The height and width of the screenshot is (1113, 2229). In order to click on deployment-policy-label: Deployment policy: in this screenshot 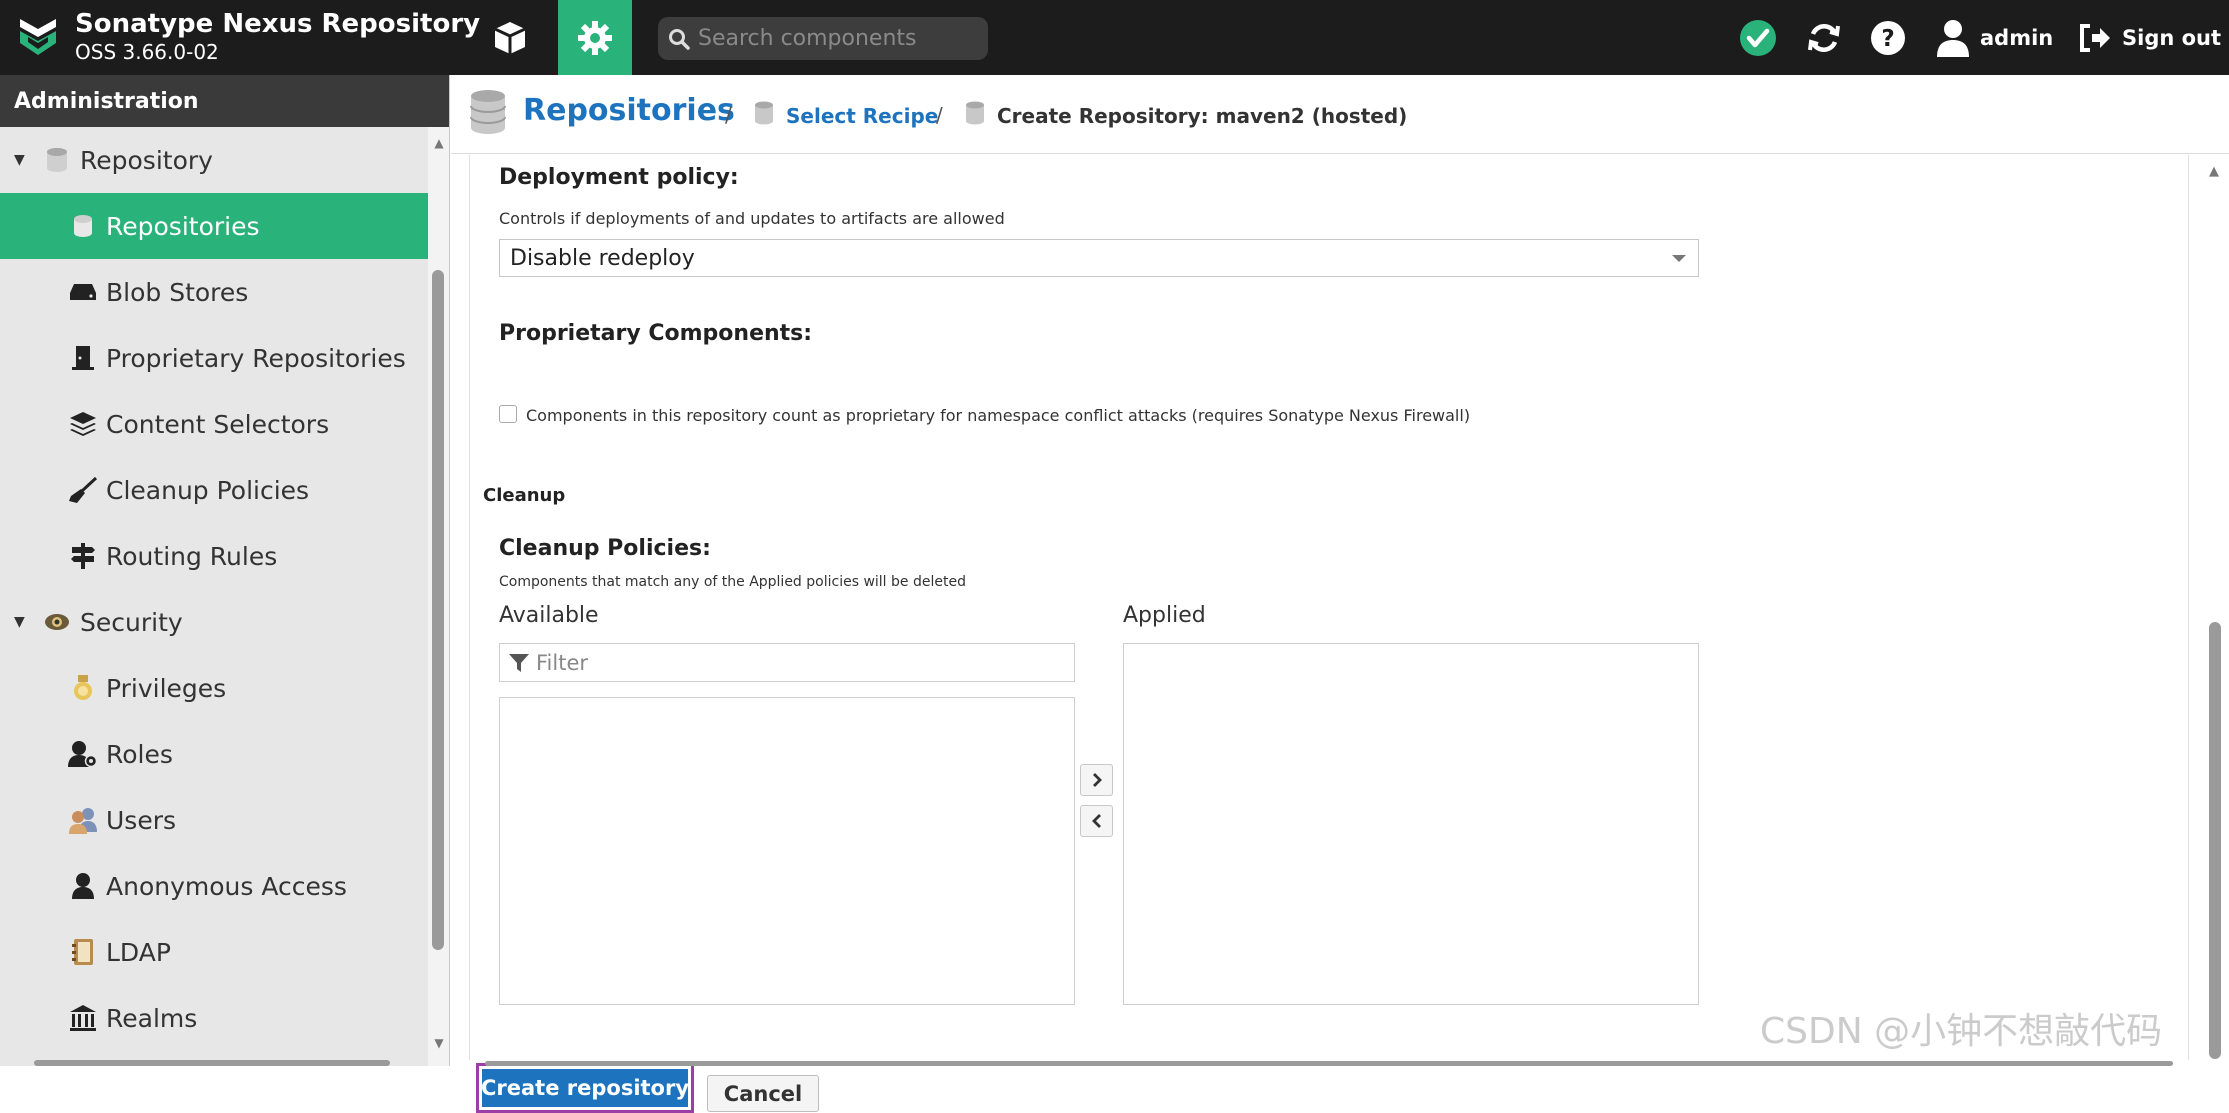, I will do `click(619, 177)`.